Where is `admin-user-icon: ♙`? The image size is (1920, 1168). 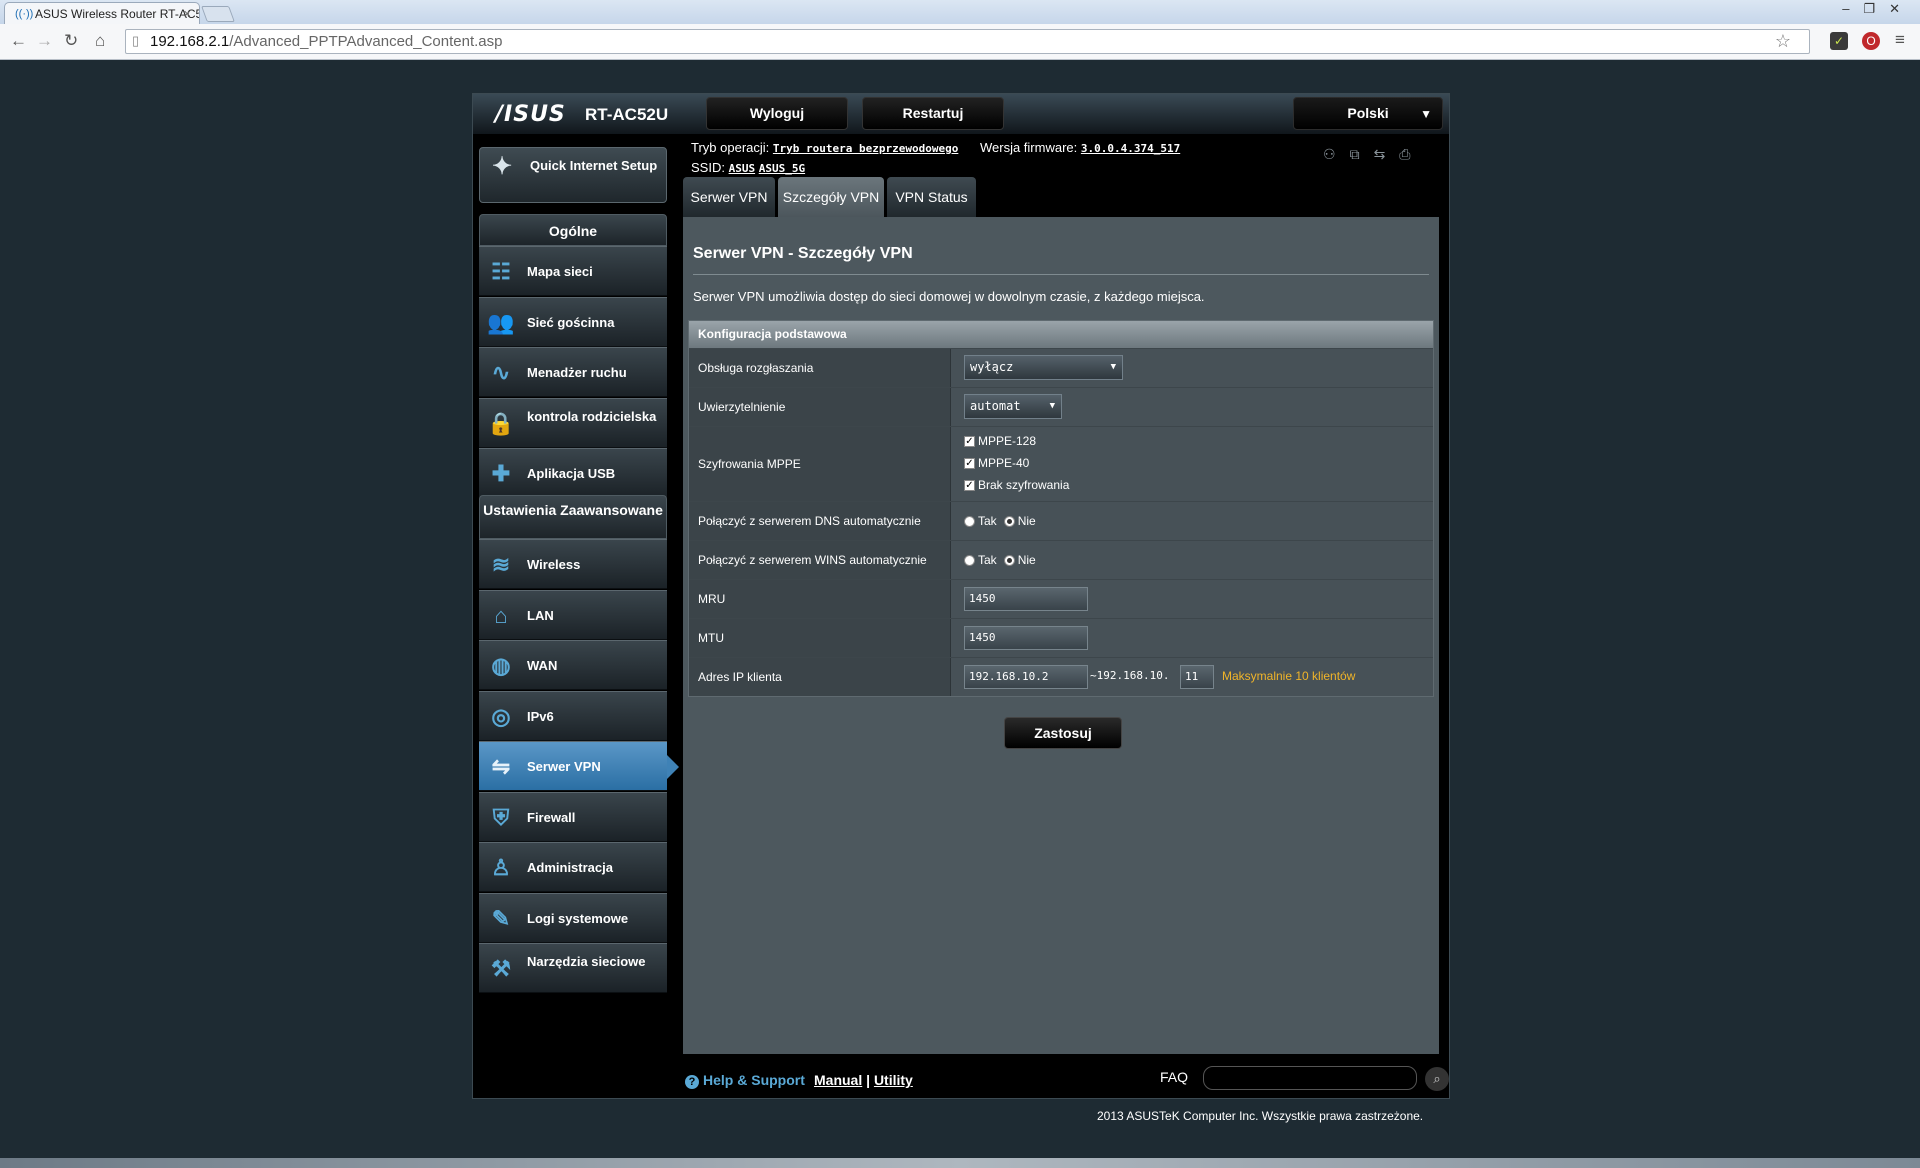 admin-user-icon: ♙ is located at coordinates (501, 867).